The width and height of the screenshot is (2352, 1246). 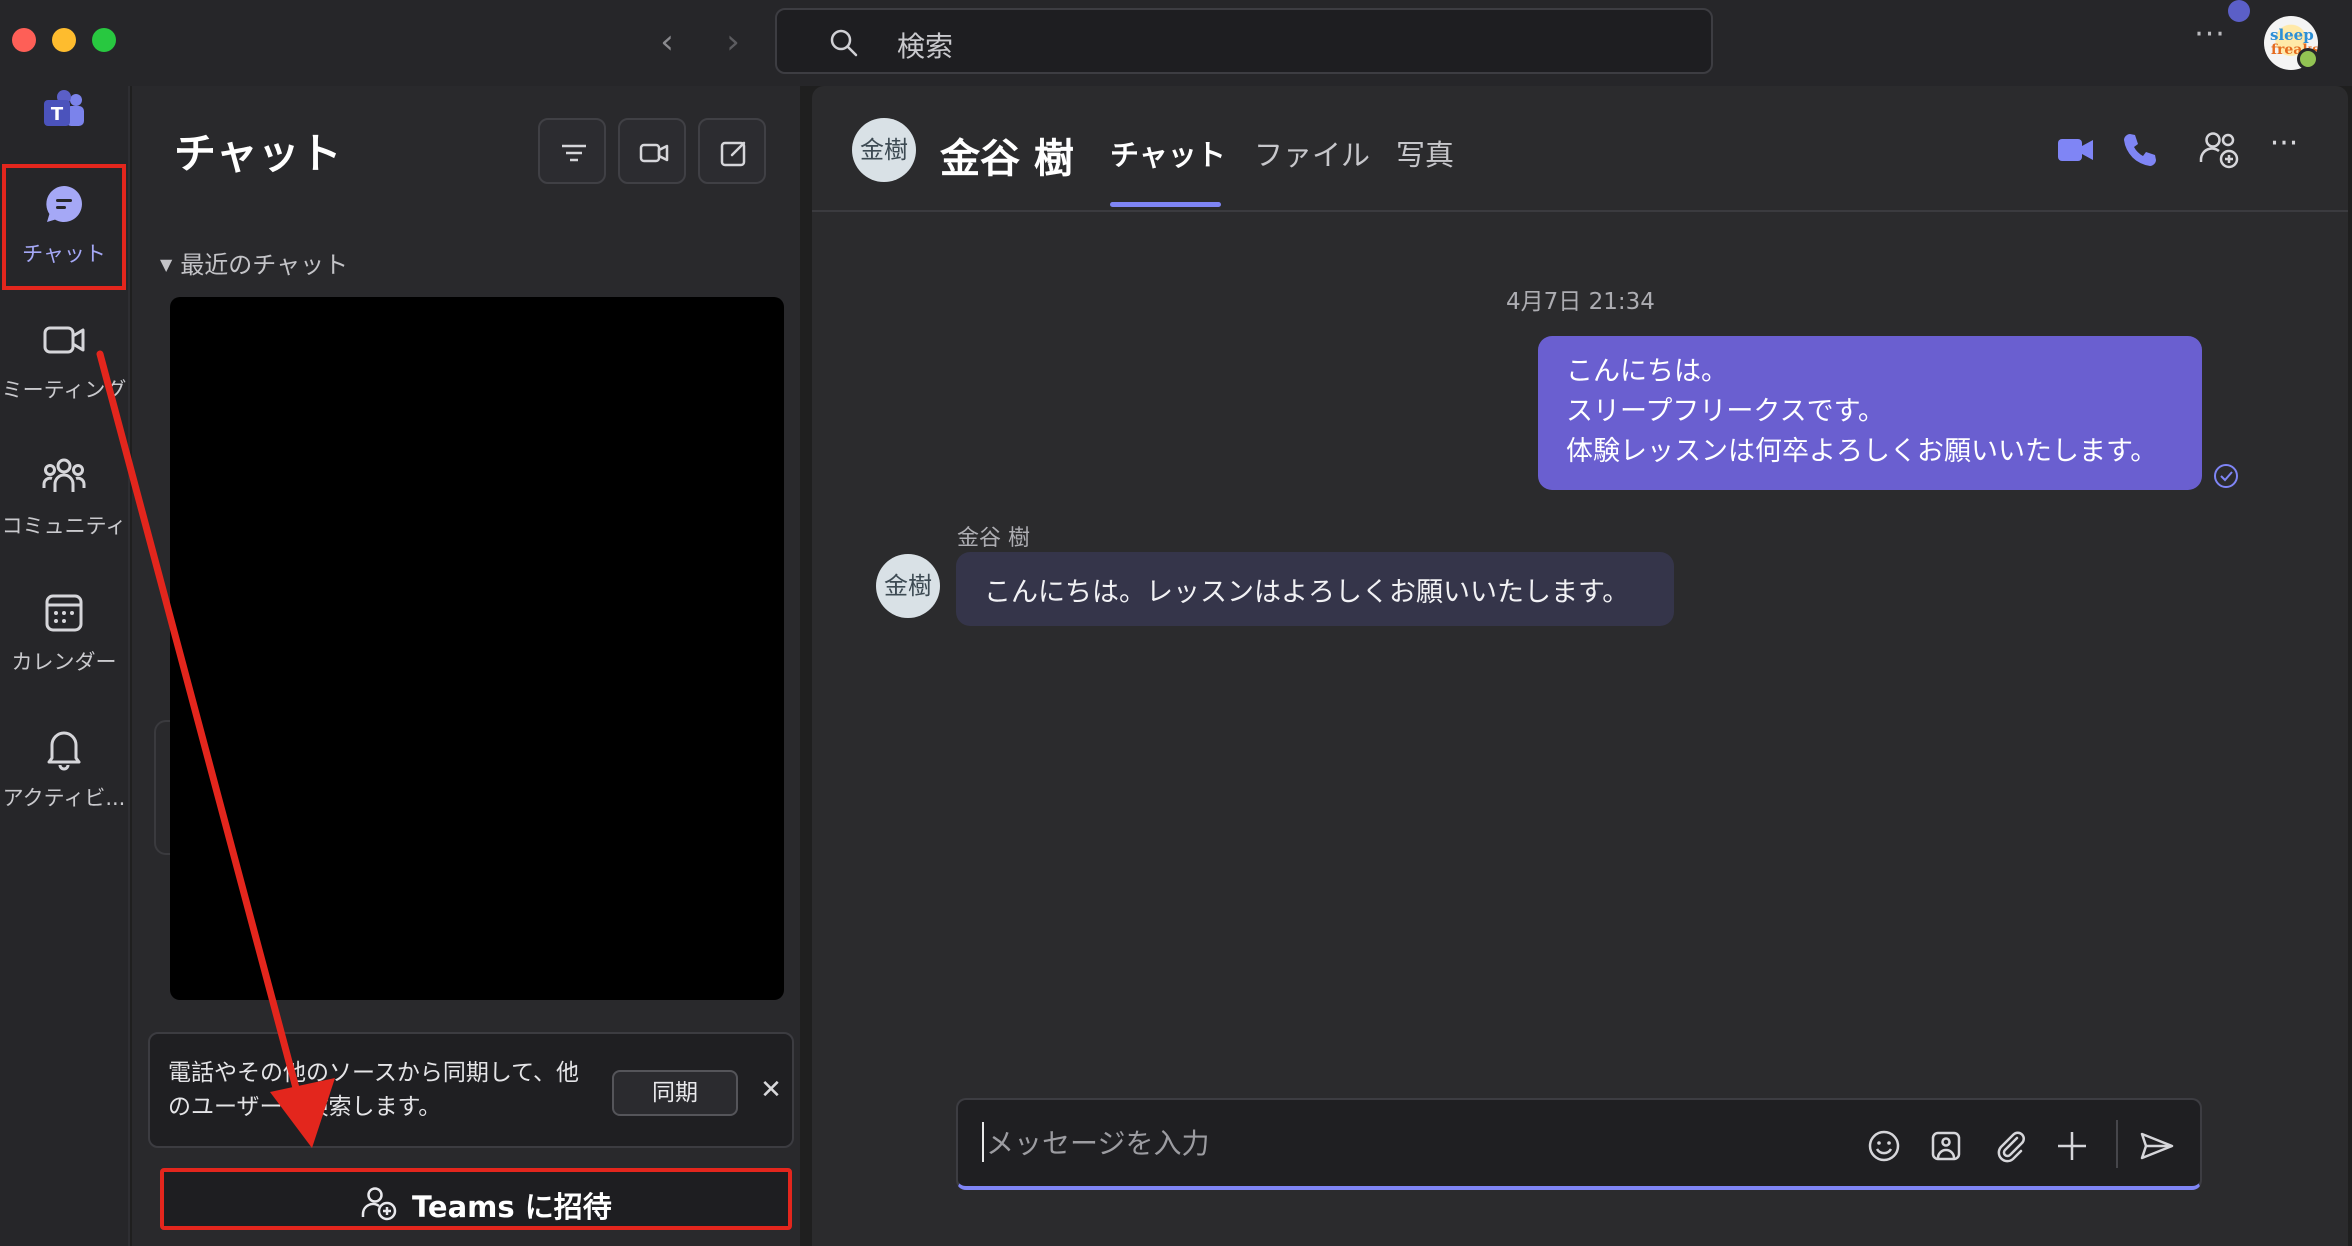 What do you see at coordinates (512, 1207) in the screenshot?
I see `invite-button-label: Teams に招待` at bounding box center [512, 1207].